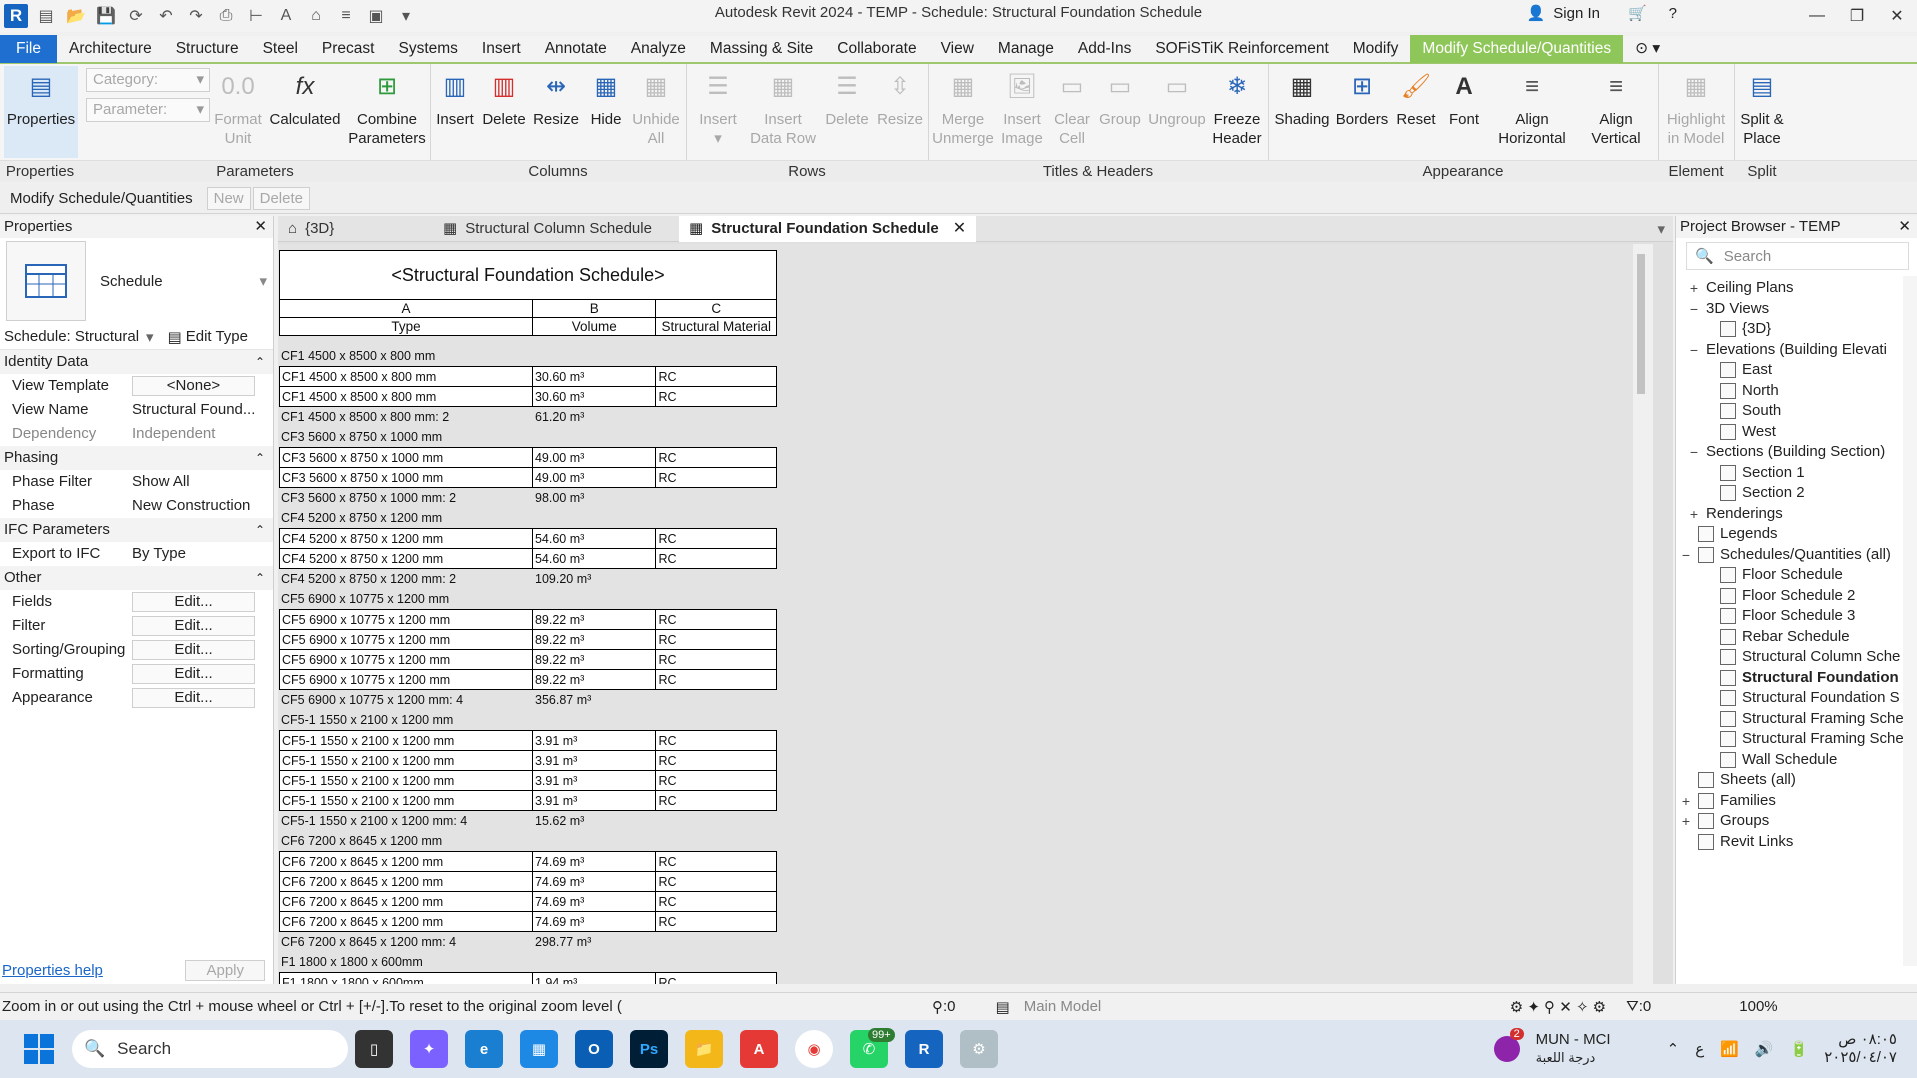 This screenshot has width=1917, height=1078. Describe the element at coordinates (759, 1049) in the screenshot. I see `acrobat-icon: A` at that location.